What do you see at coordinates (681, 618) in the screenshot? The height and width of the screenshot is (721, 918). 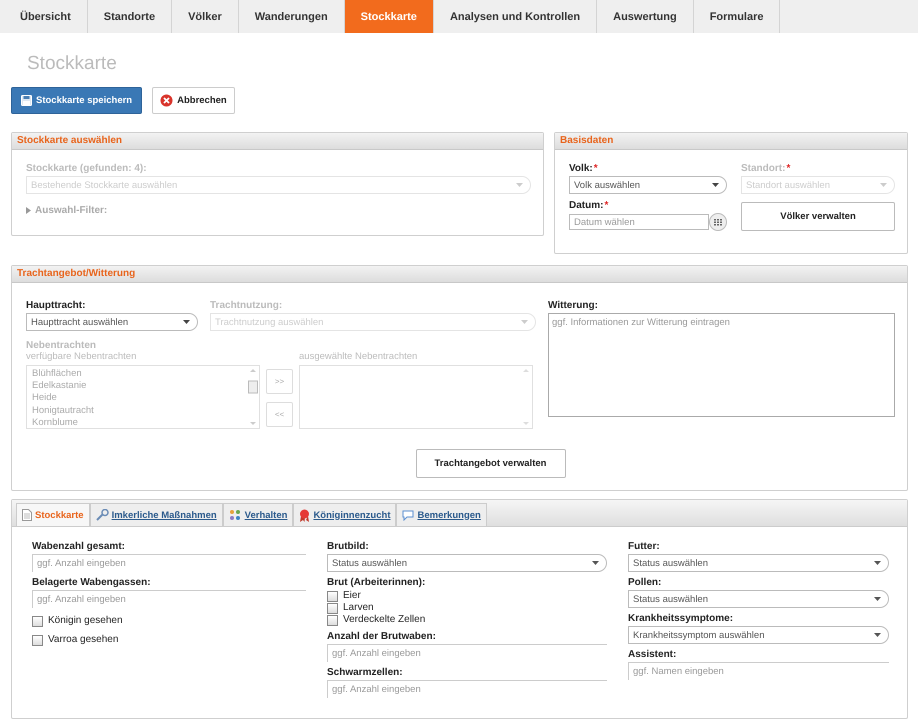 I see `field-label: Krankheitssymptome:` at bounding box center [681, 618].